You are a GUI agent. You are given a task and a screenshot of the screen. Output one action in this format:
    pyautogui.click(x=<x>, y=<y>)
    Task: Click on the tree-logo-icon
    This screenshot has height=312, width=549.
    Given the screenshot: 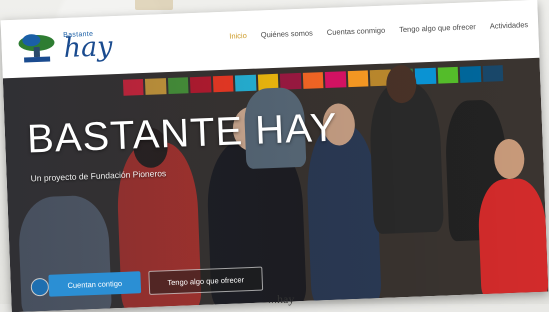 What is the action you would take?
    pyautogui.click(x=36, y=48)
    